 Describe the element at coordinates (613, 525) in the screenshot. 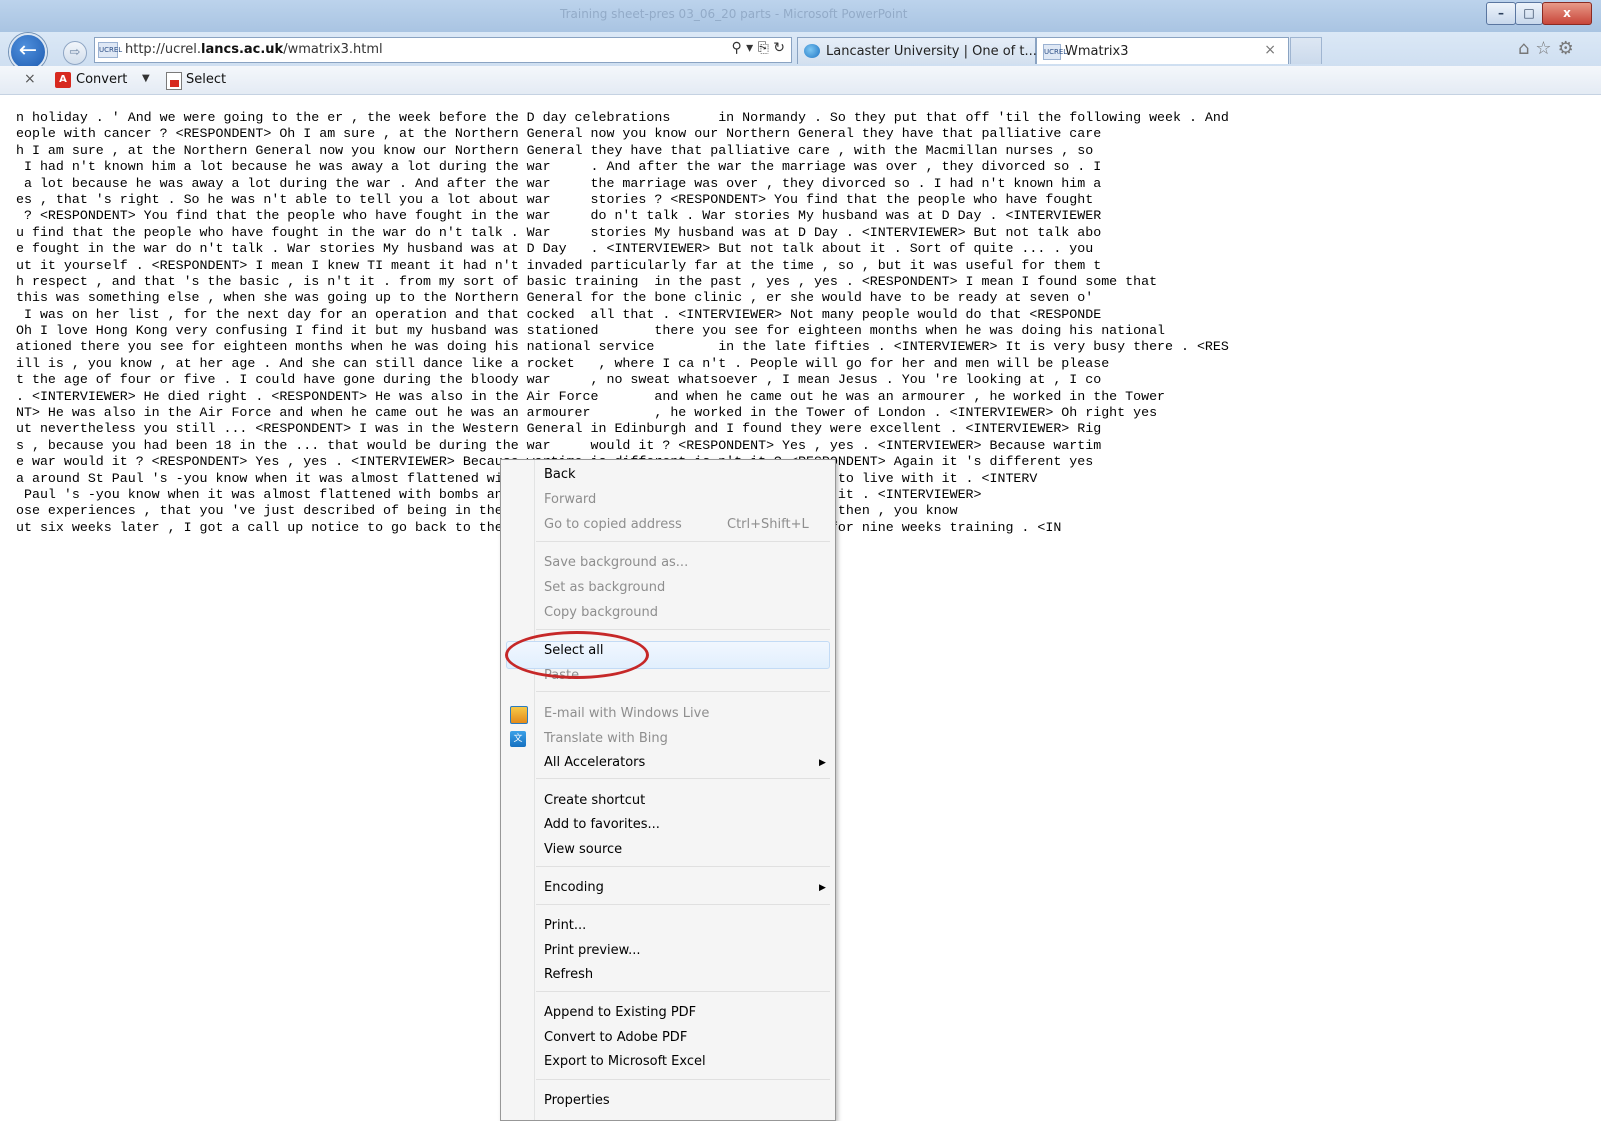

I see `menu-item-go-to-copied-address: Go to copied address` at that location.